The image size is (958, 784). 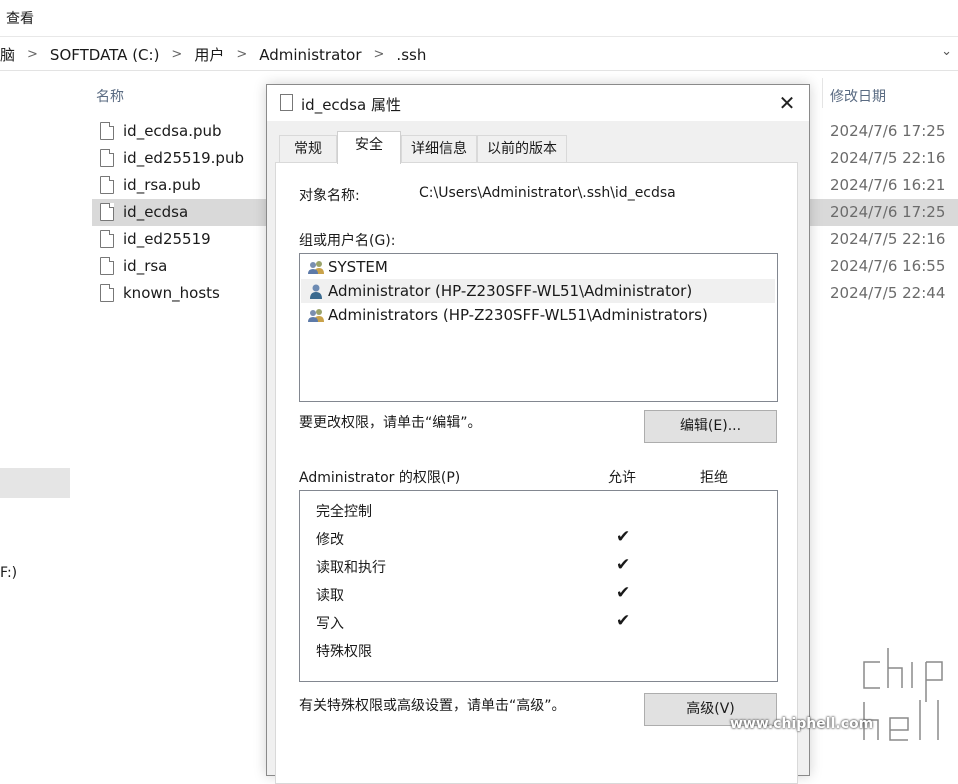 I want to click on chevron-down-icon: ⌄, so click(x=946, y=51).